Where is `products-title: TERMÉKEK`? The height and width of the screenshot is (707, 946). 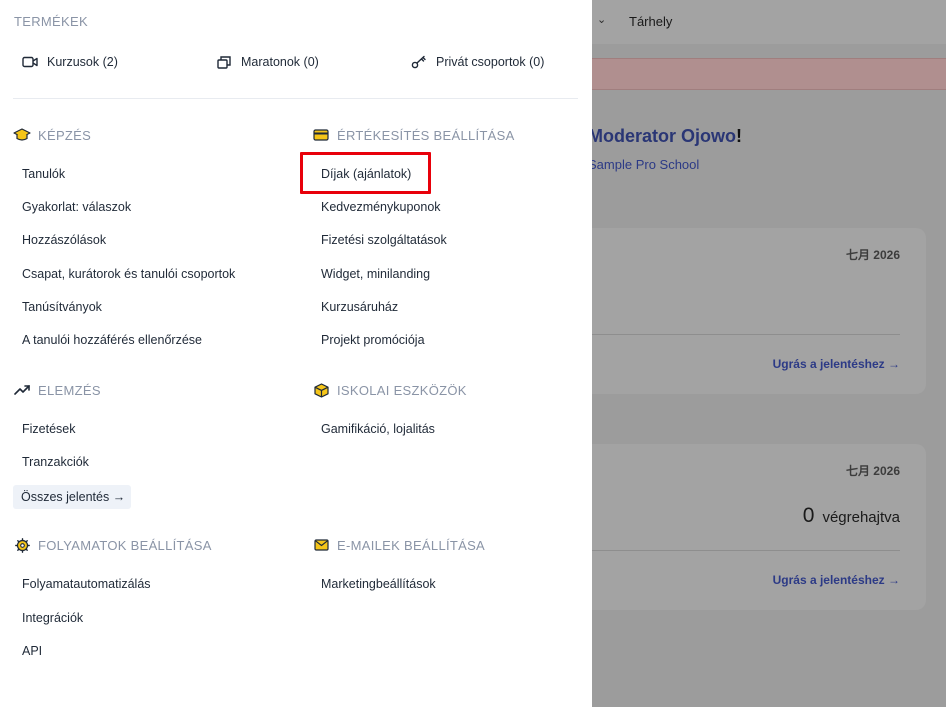
products-title: TERMÉKEK is located at coordinates (51, 21).